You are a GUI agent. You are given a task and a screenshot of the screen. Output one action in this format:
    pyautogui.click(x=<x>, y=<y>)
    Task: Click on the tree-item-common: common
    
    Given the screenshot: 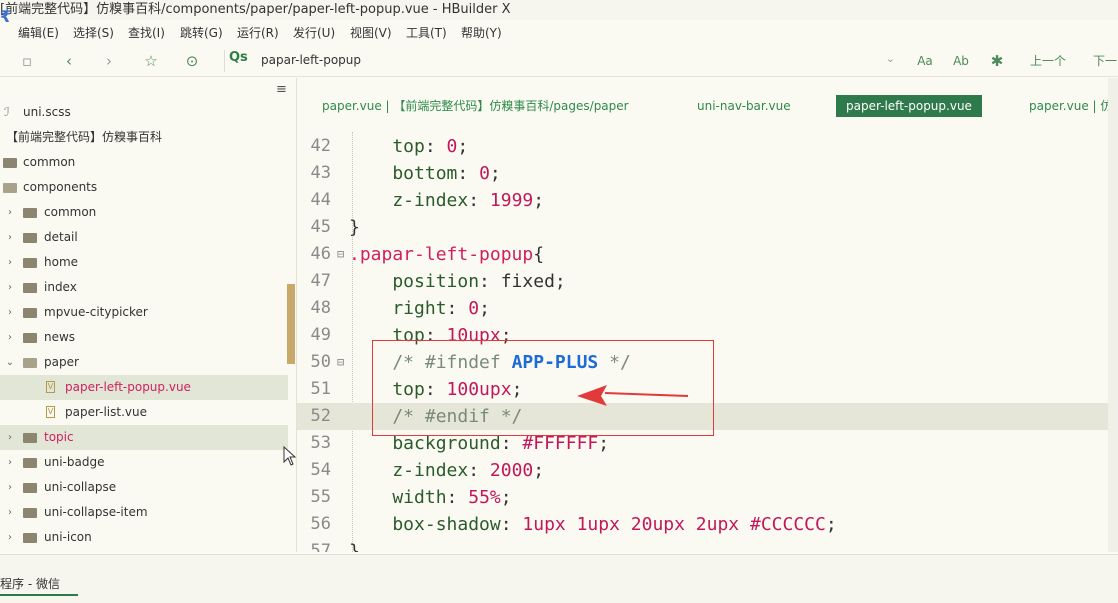 What is the action you would take?
    pyautogui.click(x=144, y=162)
    